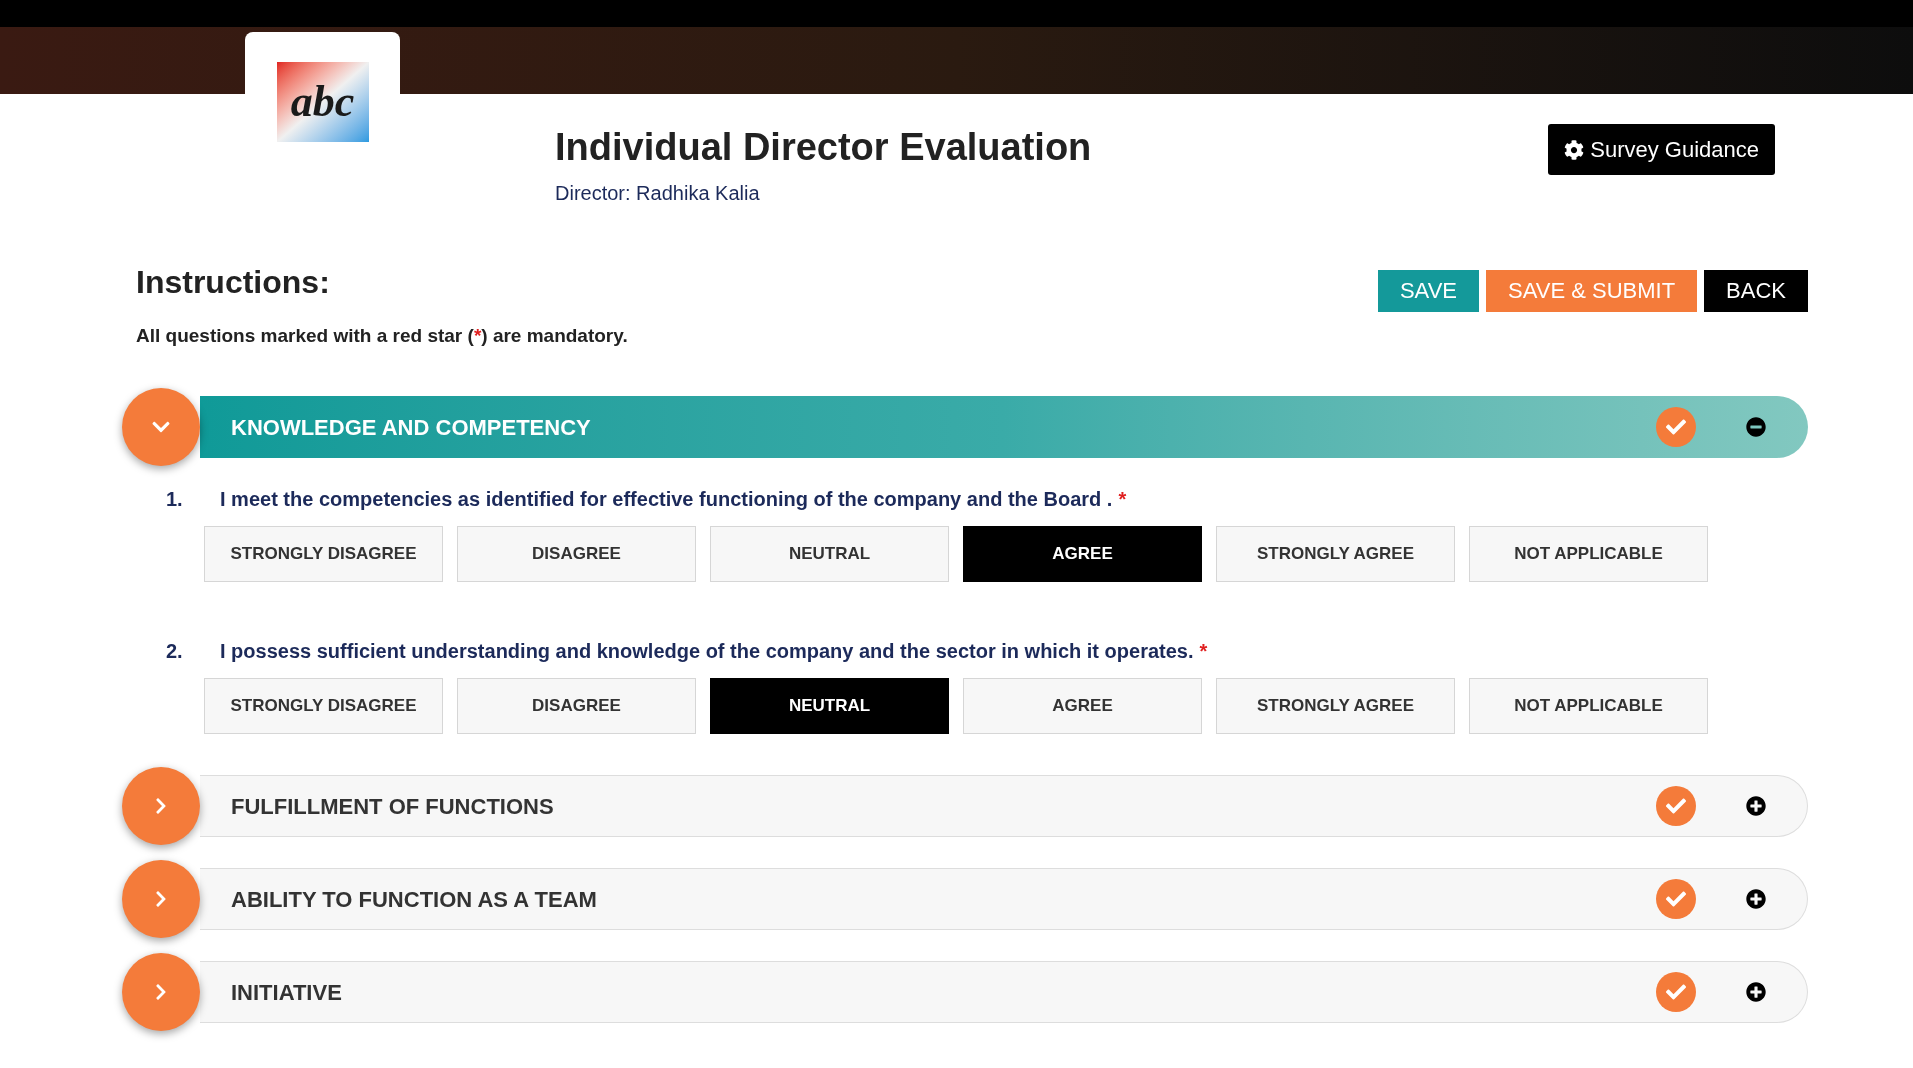  Describe the element at coordinates (392, 806) in the screenshot. I see `section-title: FULFILLMENT OF FUNCTIONS` at that location.